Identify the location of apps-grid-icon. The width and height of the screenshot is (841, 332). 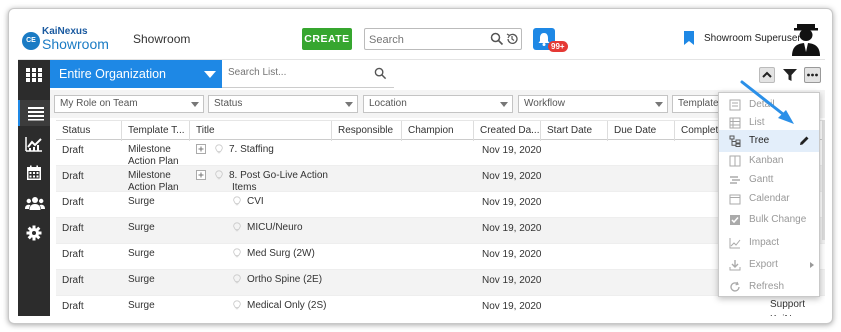
(34, 75).